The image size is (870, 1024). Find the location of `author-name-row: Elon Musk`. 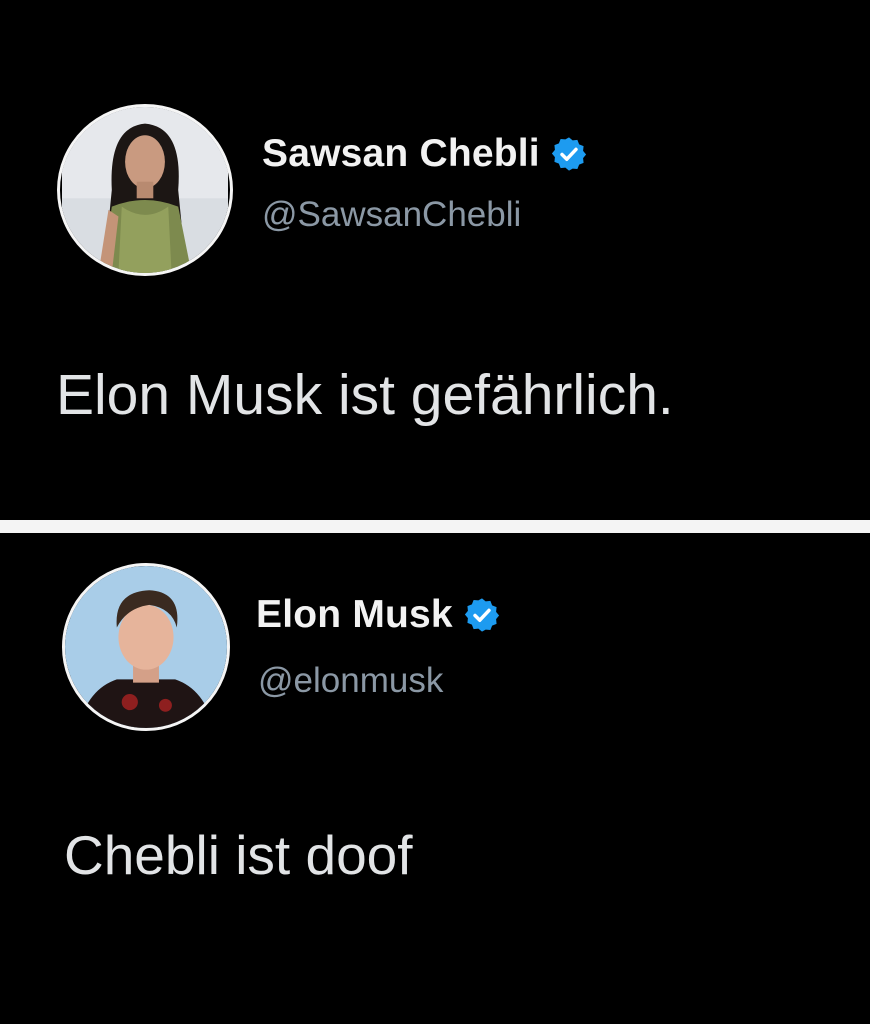

author-name-row: Elon Musk is located at coordinates (378, 615).